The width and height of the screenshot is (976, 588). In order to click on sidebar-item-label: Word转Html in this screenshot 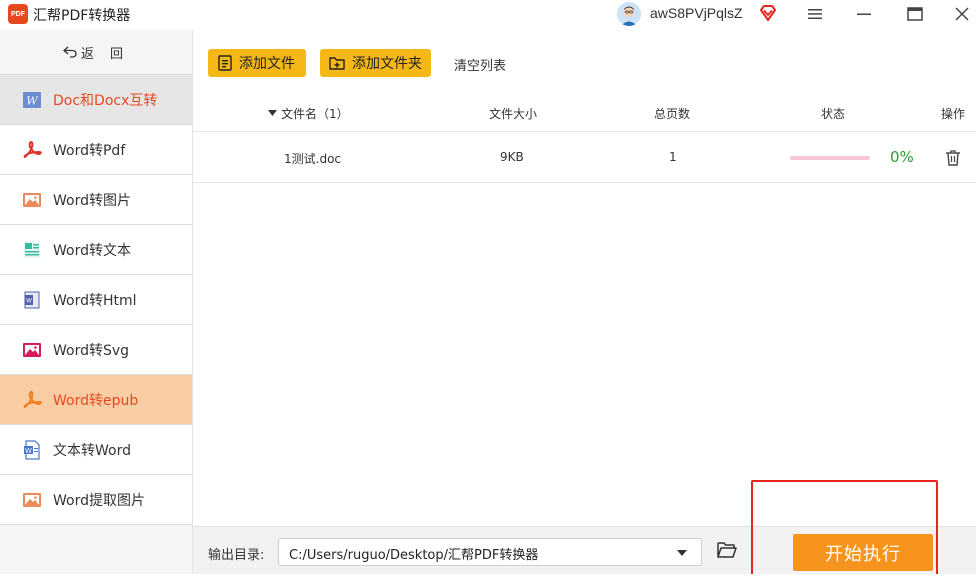, I will do `click(95, 301)`.